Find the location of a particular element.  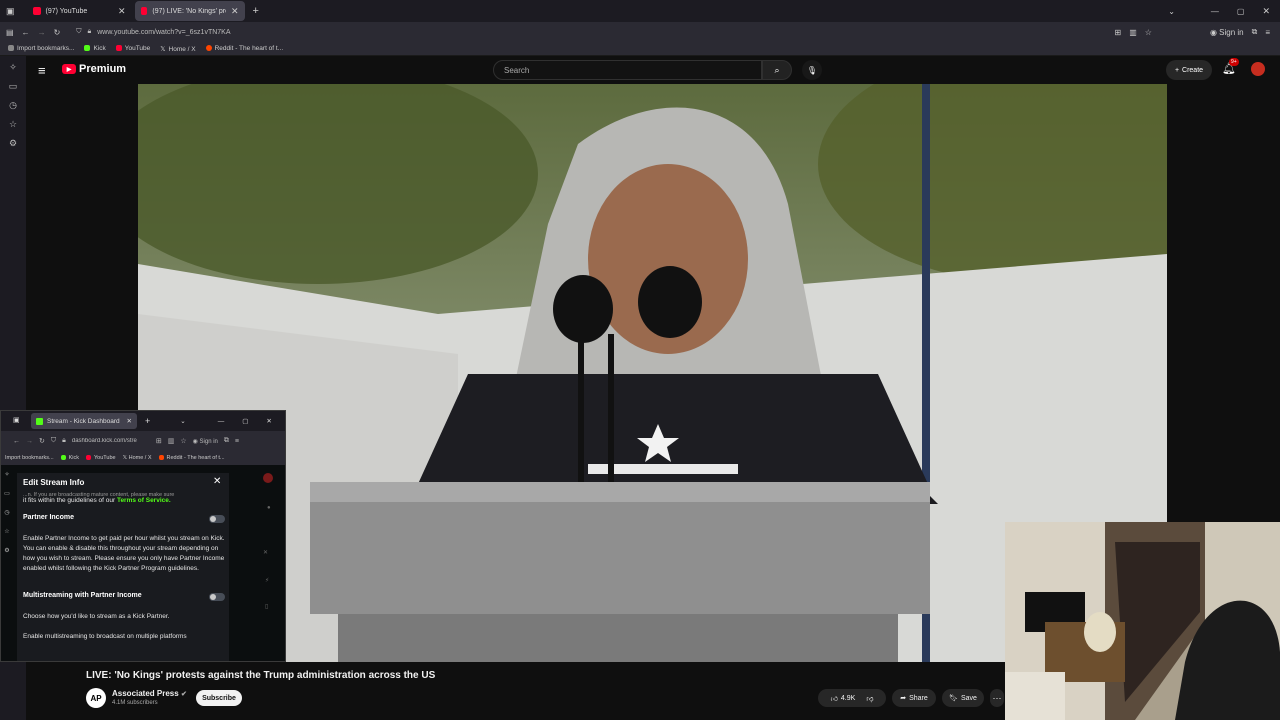

close-icon: ✕ is located at coordinates (217, 481).